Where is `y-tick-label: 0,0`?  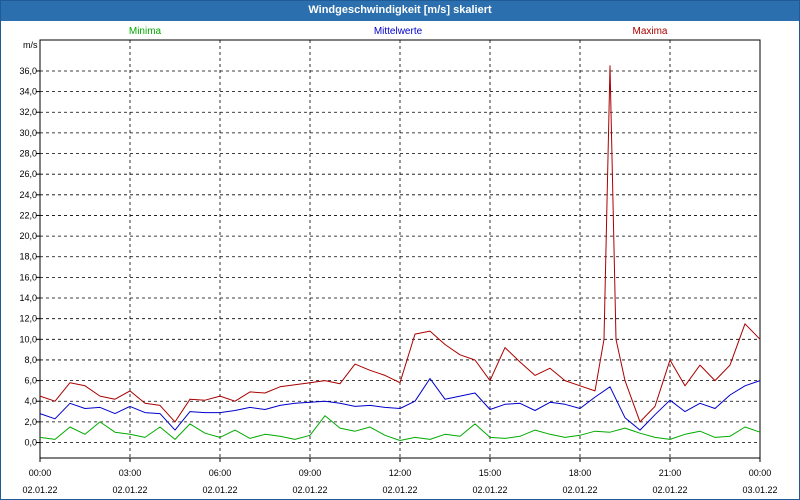 y-tick-label: 0,0 is located at coordinates (30, 443).